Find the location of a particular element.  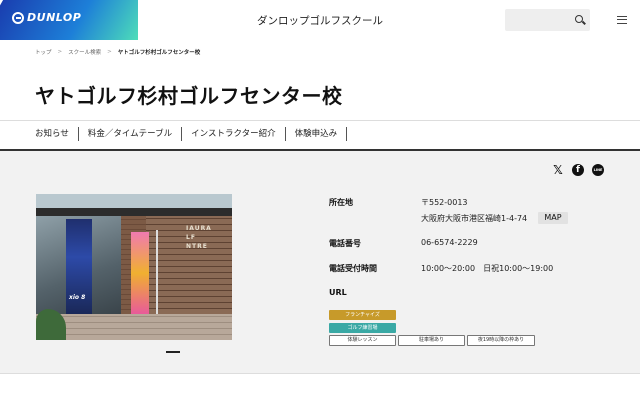

share-line-icon: LINE is located at coordinates (598, 170).